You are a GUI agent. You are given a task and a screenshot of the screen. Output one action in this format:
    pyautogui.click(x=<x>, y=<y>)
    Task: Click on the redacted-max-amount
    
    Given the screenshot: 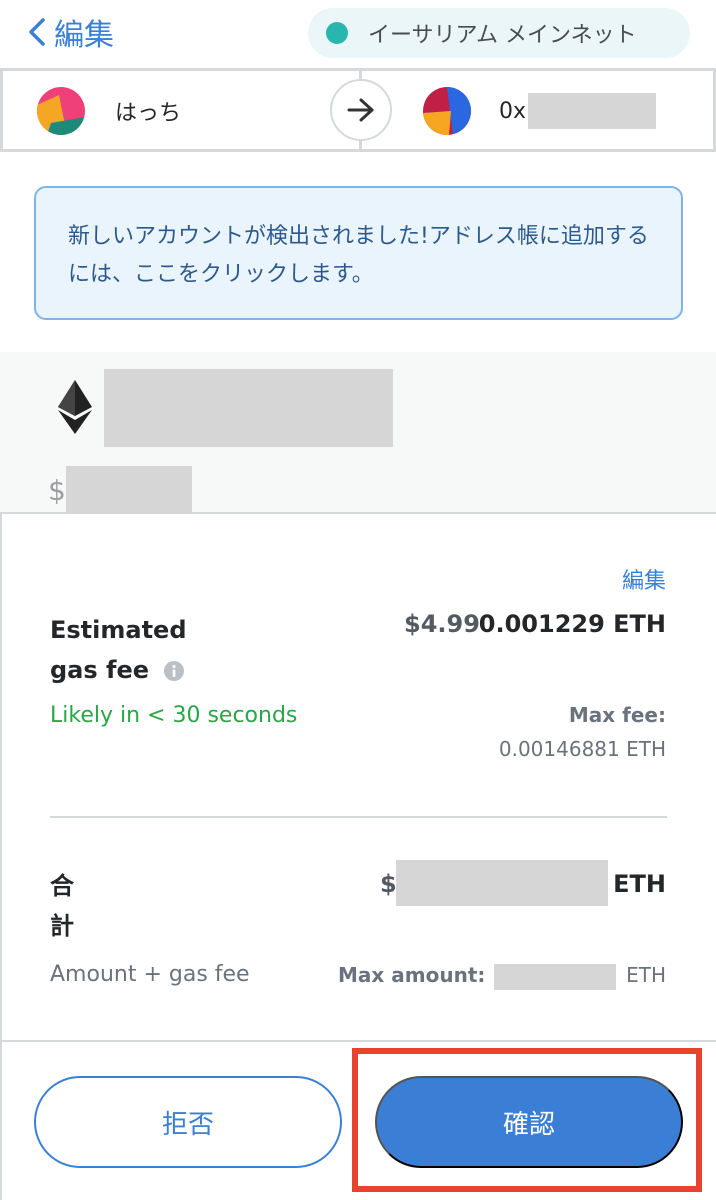 What is the action you would take?
    pyautogui.click(x=555, y=977)
    